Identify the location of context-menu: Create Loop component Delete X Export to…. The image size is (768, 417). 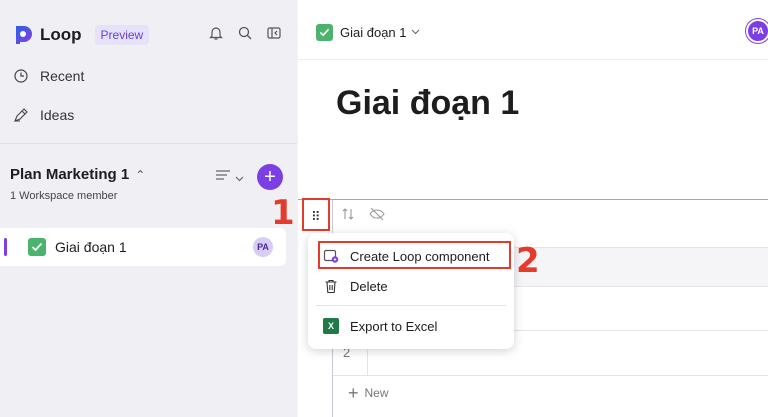
(411, 291).